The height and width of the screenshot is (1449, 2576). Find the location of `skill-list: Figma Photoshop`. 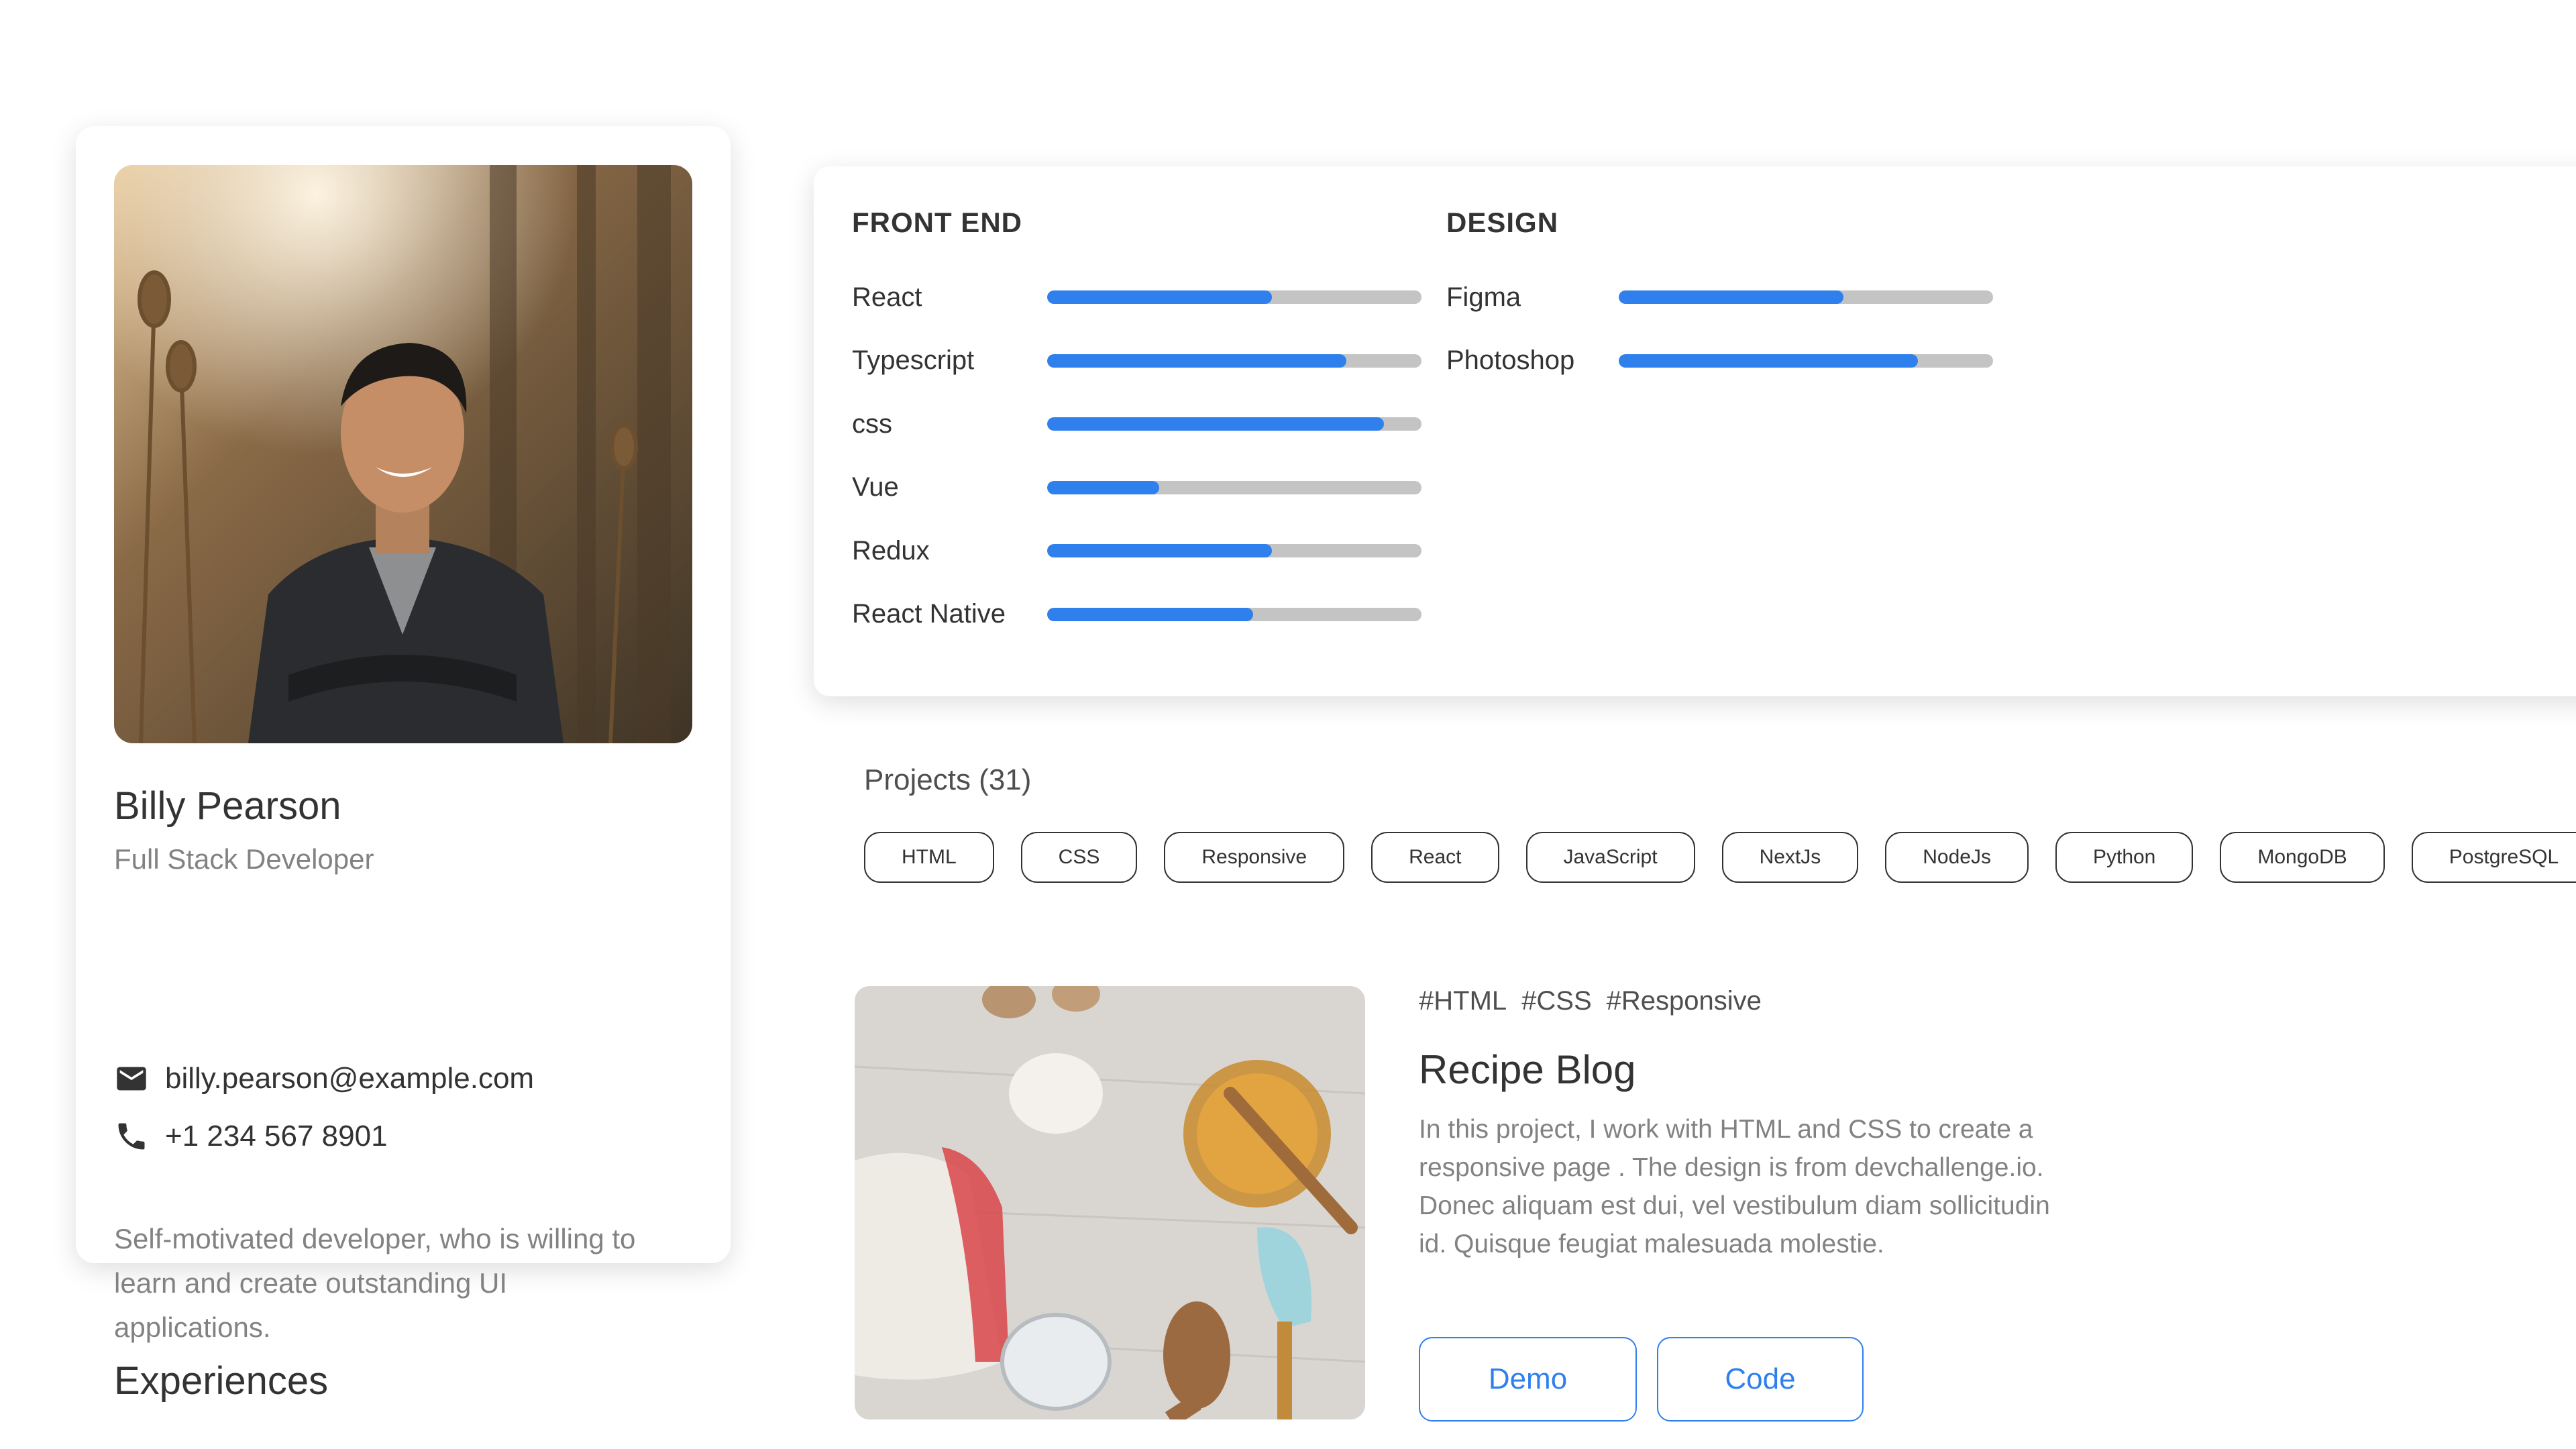

skill-list: Figma Photoshop is located at coordinates (1719, 329).